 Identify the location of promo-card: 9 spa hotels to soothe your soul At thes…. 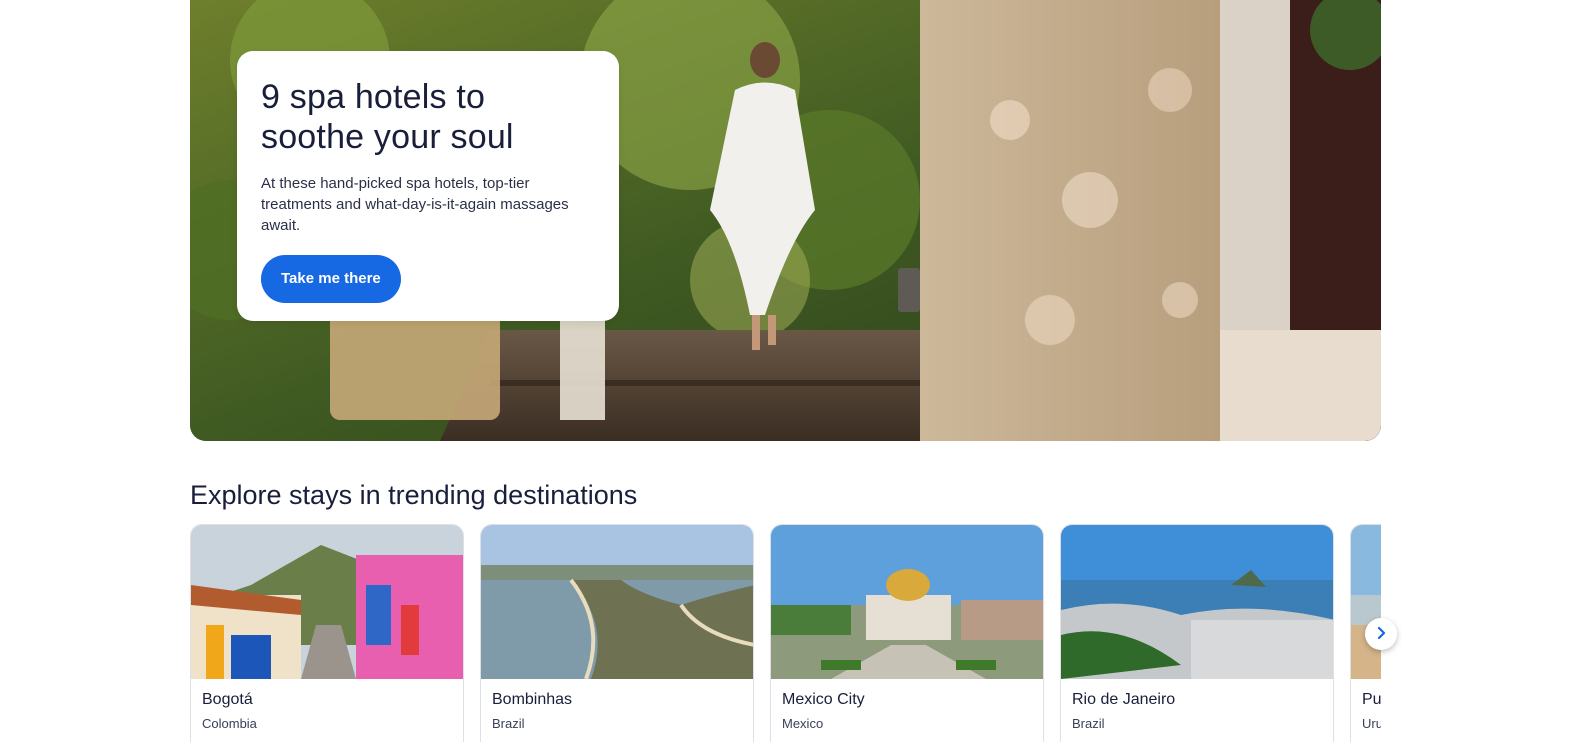
(428, 186).